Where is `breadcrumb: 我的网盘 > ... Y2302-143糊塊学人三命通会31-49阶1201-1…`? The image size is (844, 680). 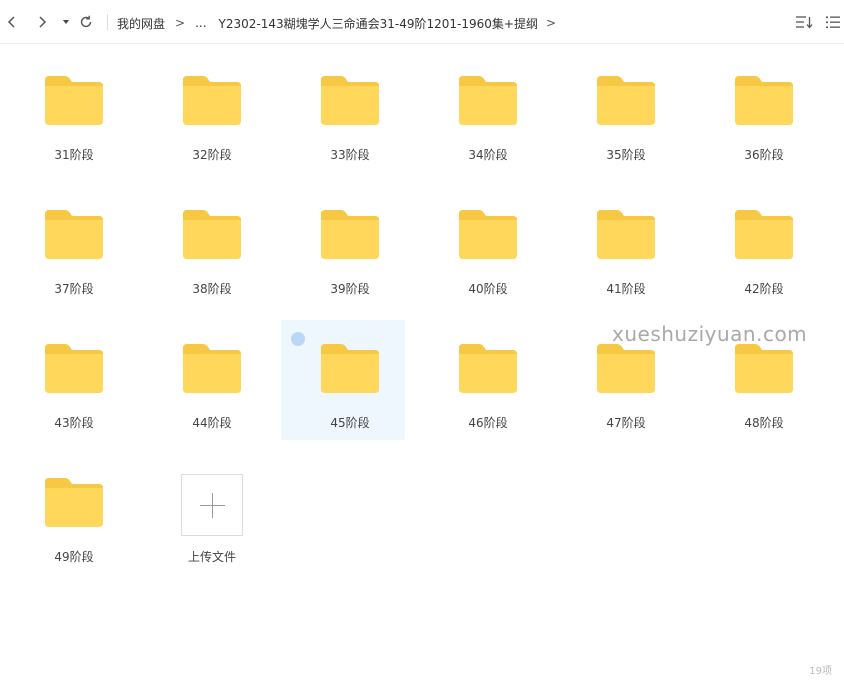
breadcrumb: 我的网盘 > ... Y2302-143糊塊学人三命通会31-49阶1201-1… is located at coordinates (336, 23).